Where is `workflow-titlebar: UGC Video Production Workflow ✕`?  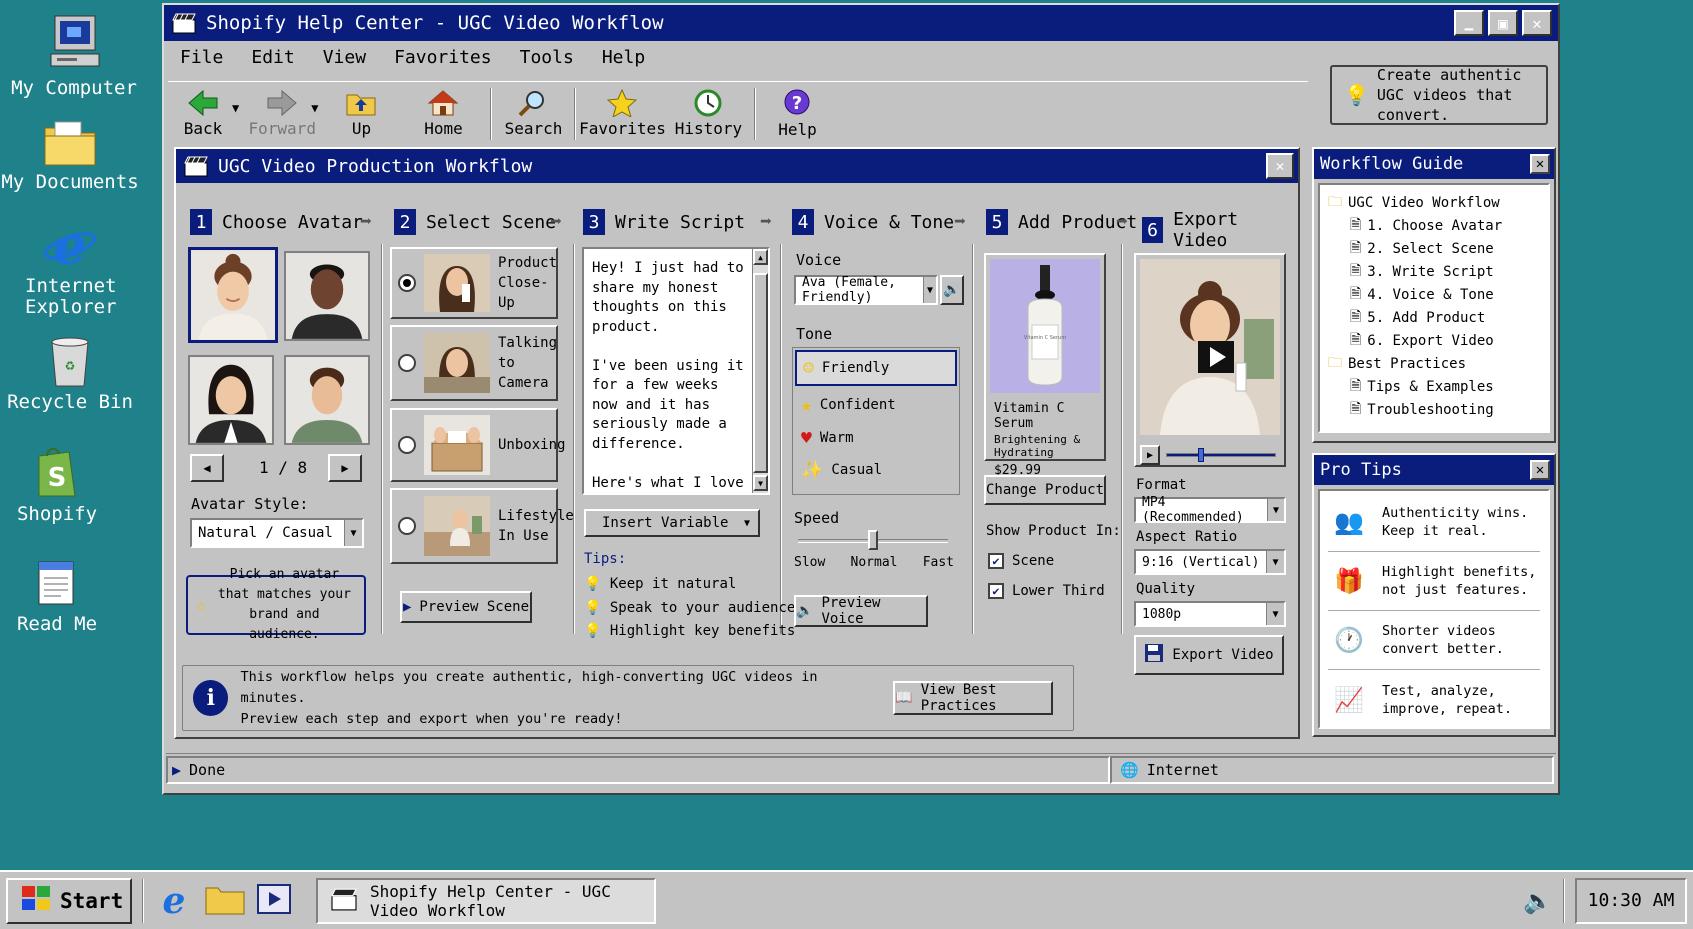
workflow-titlebar: UGC Video Production Workflow ✕ is located at coordinates (737, 166).